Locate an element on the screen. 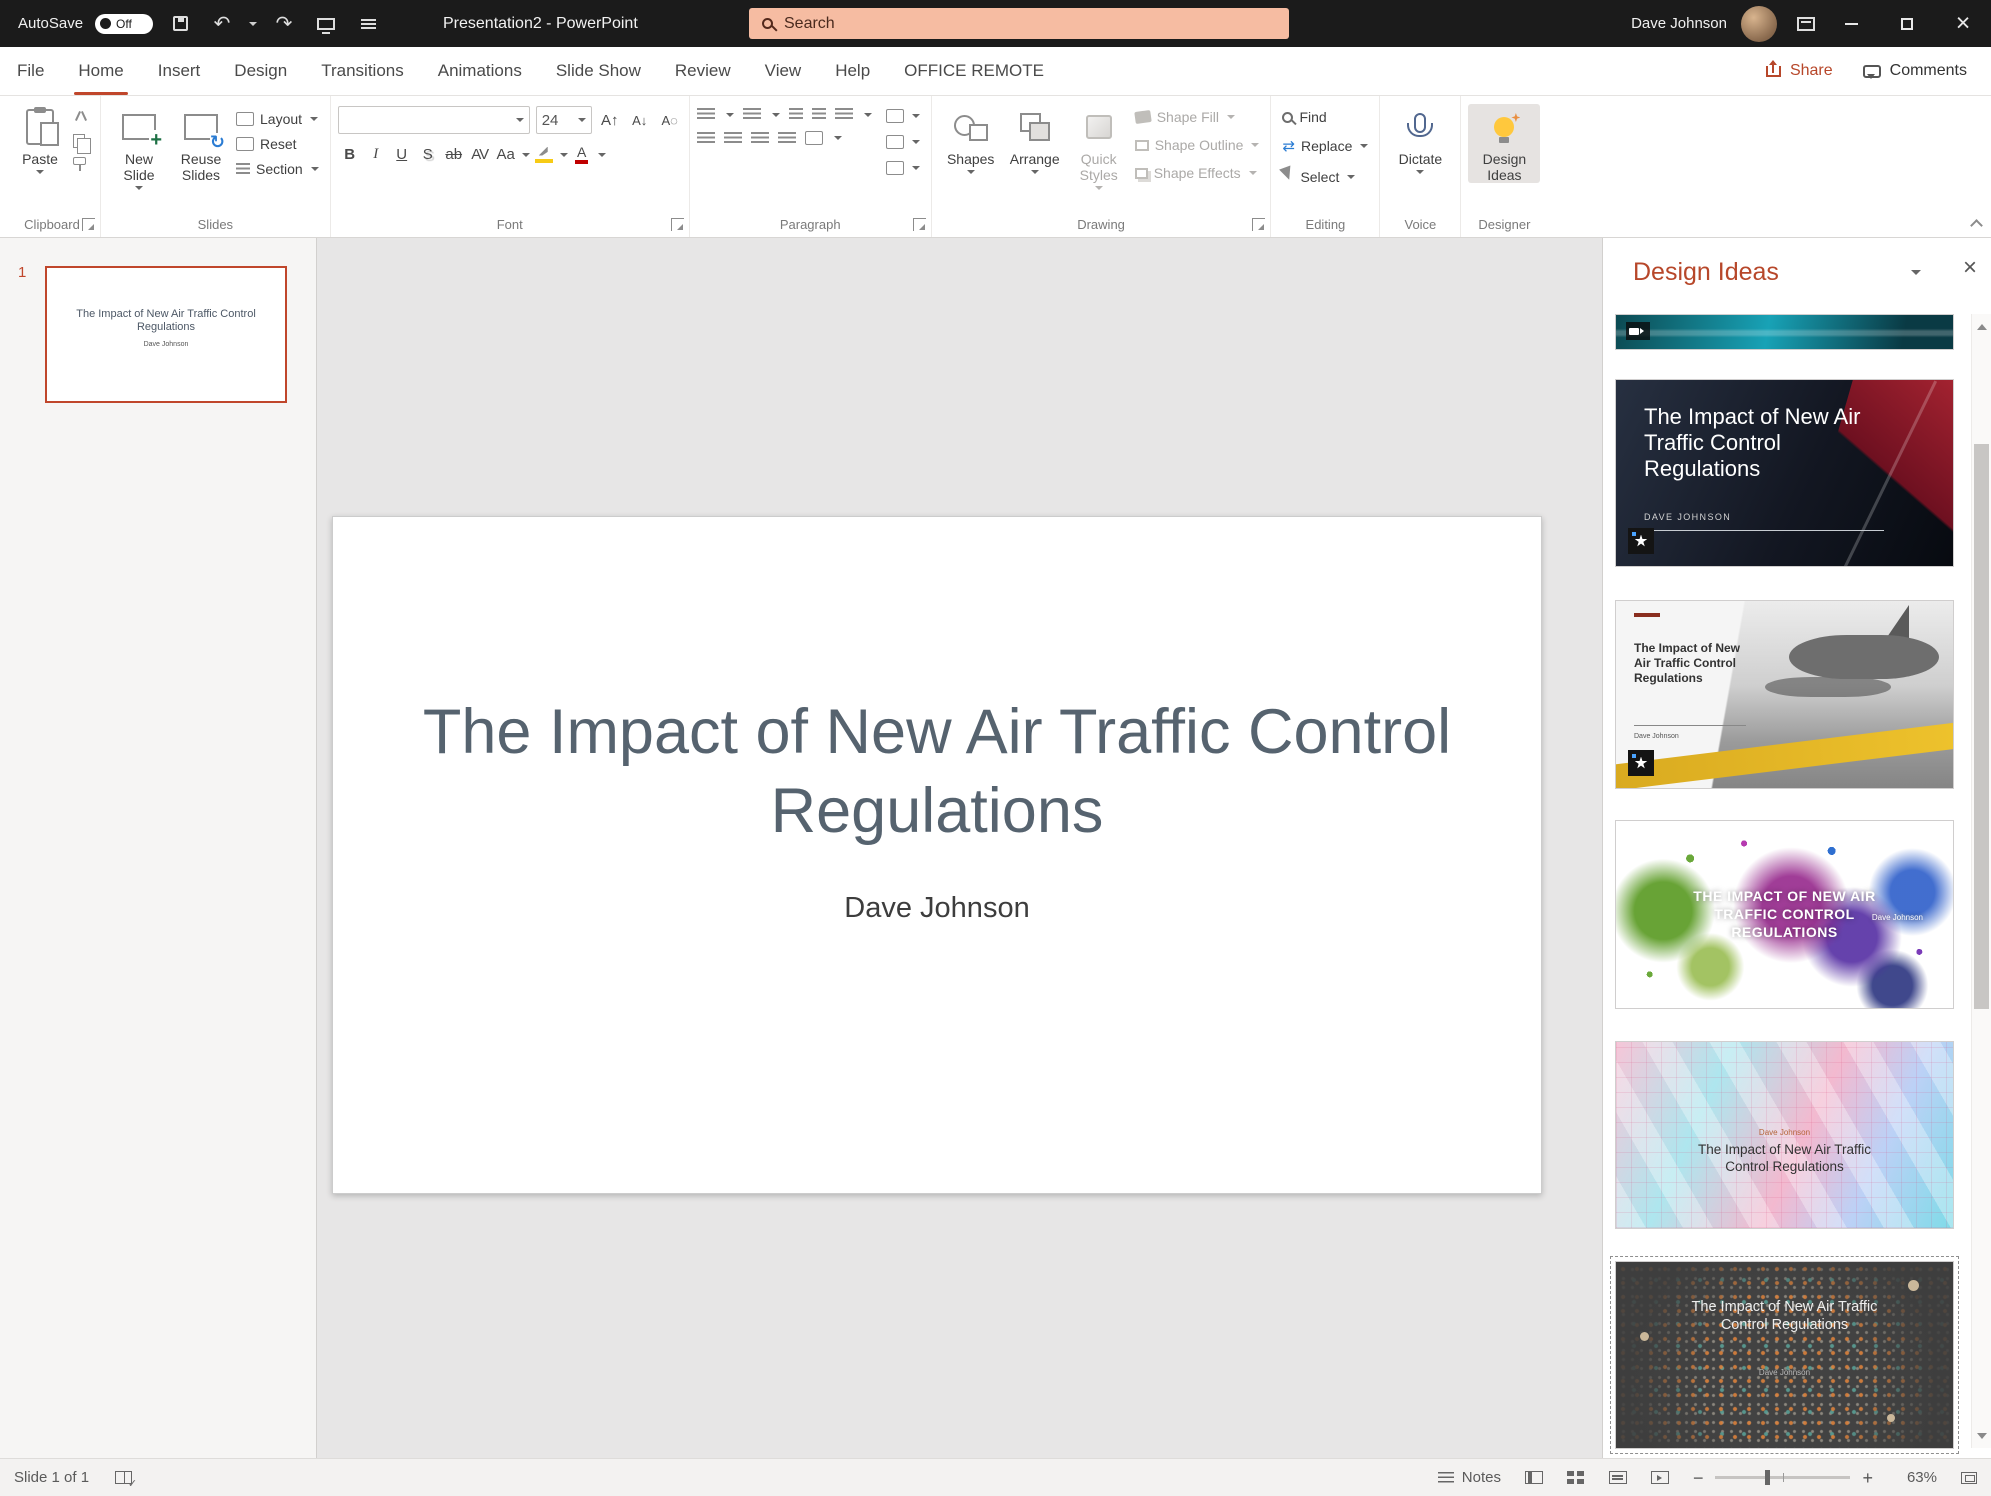 The height and width of the screenshot is (1496, 1991). tab-design: Design is located at coordinates (260, 71).